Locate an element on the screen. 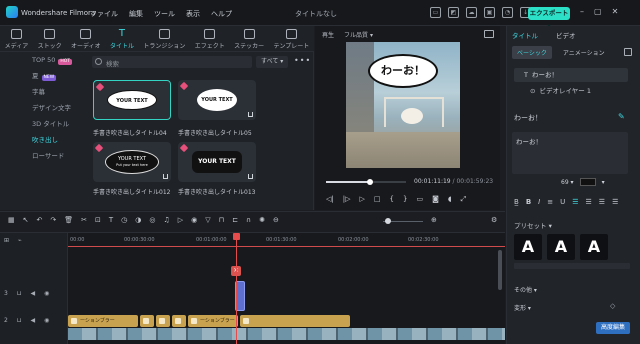 This screenshot has width=640, height=344. tab-title-props: タイトル is located at coordinates (525, 35).